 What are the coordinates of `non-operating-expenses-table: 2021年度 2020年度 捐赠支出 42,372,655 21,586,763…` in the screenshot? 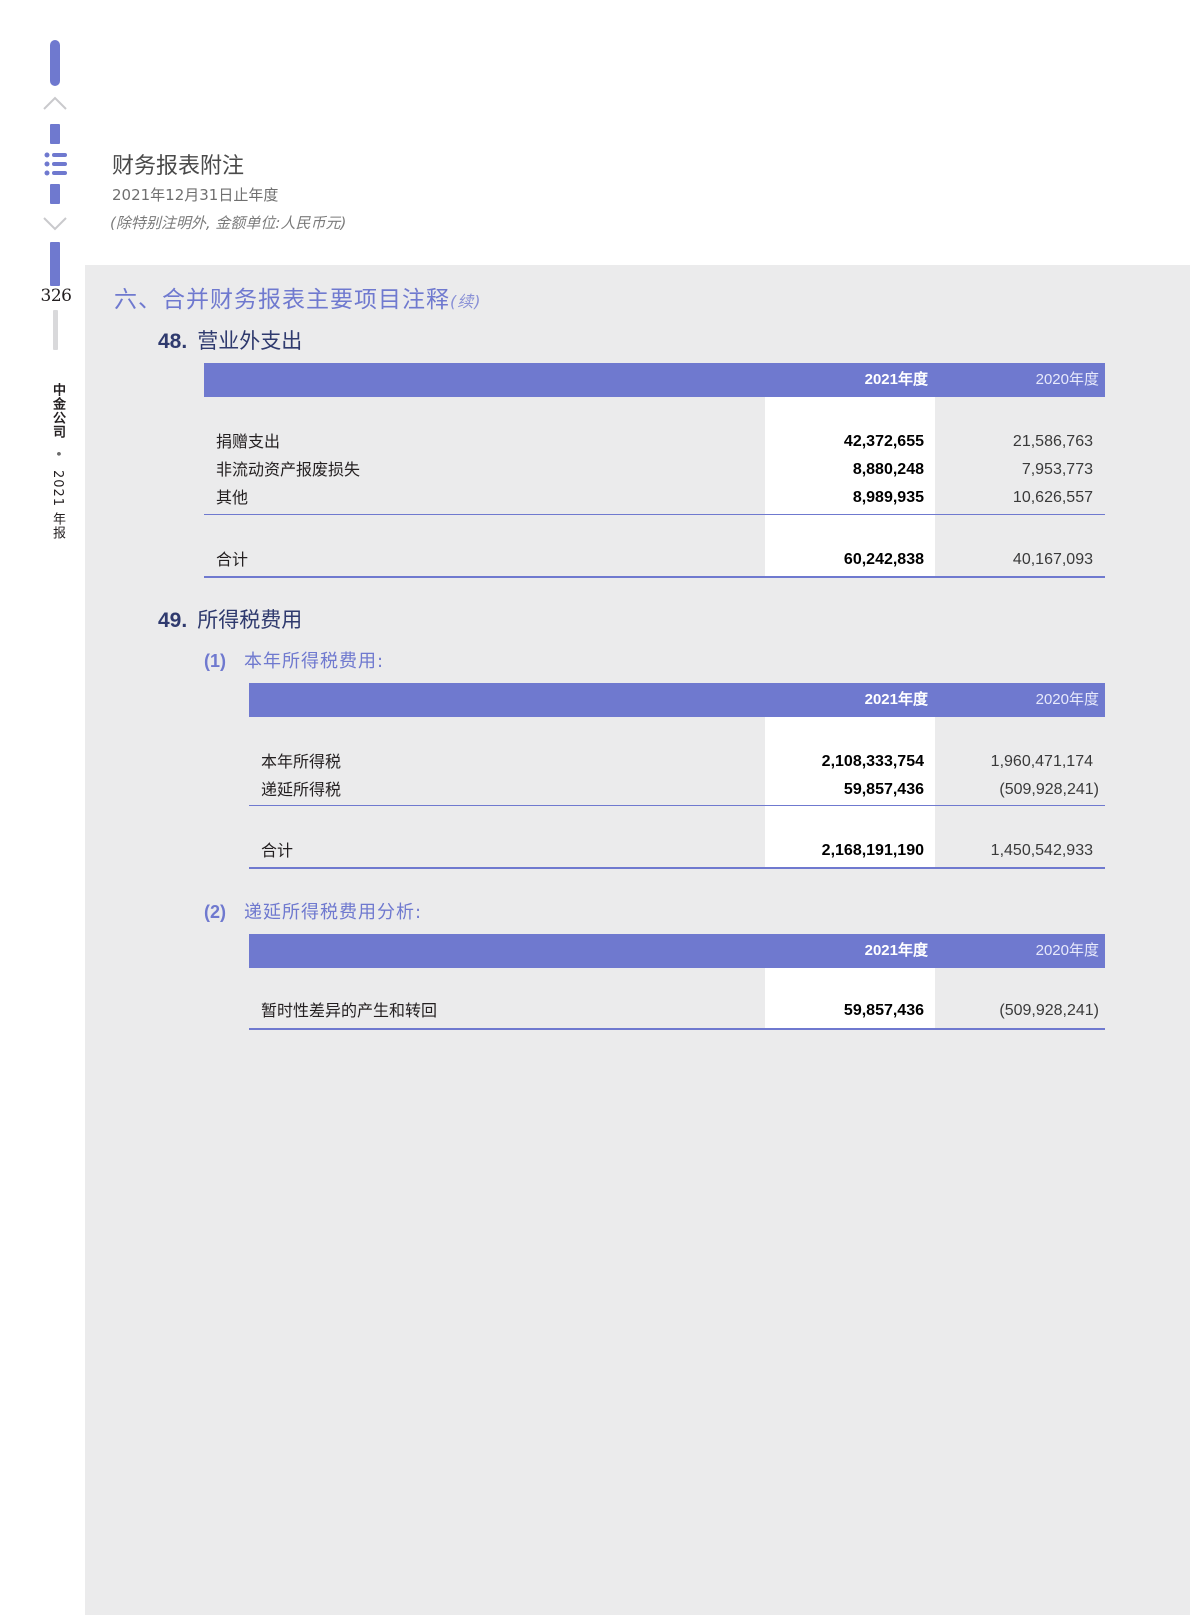 It's located at (654, 470).